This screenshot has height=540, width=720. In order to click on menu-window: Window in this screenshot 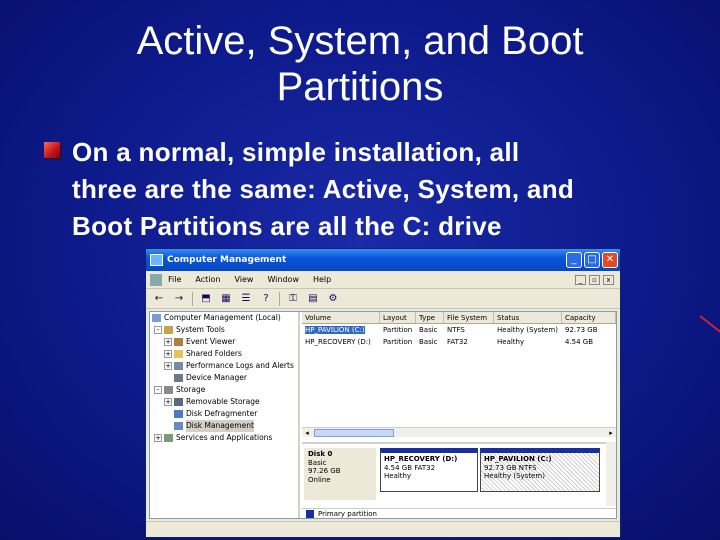, I will do `click(283, 279)`.